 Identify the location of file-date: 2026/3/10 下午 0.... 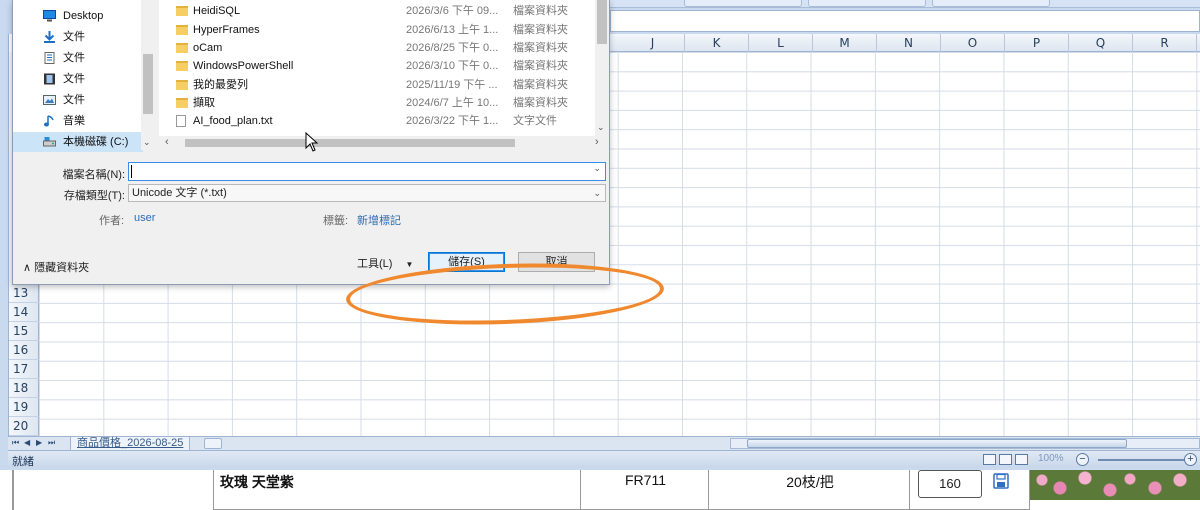
(452, 66).